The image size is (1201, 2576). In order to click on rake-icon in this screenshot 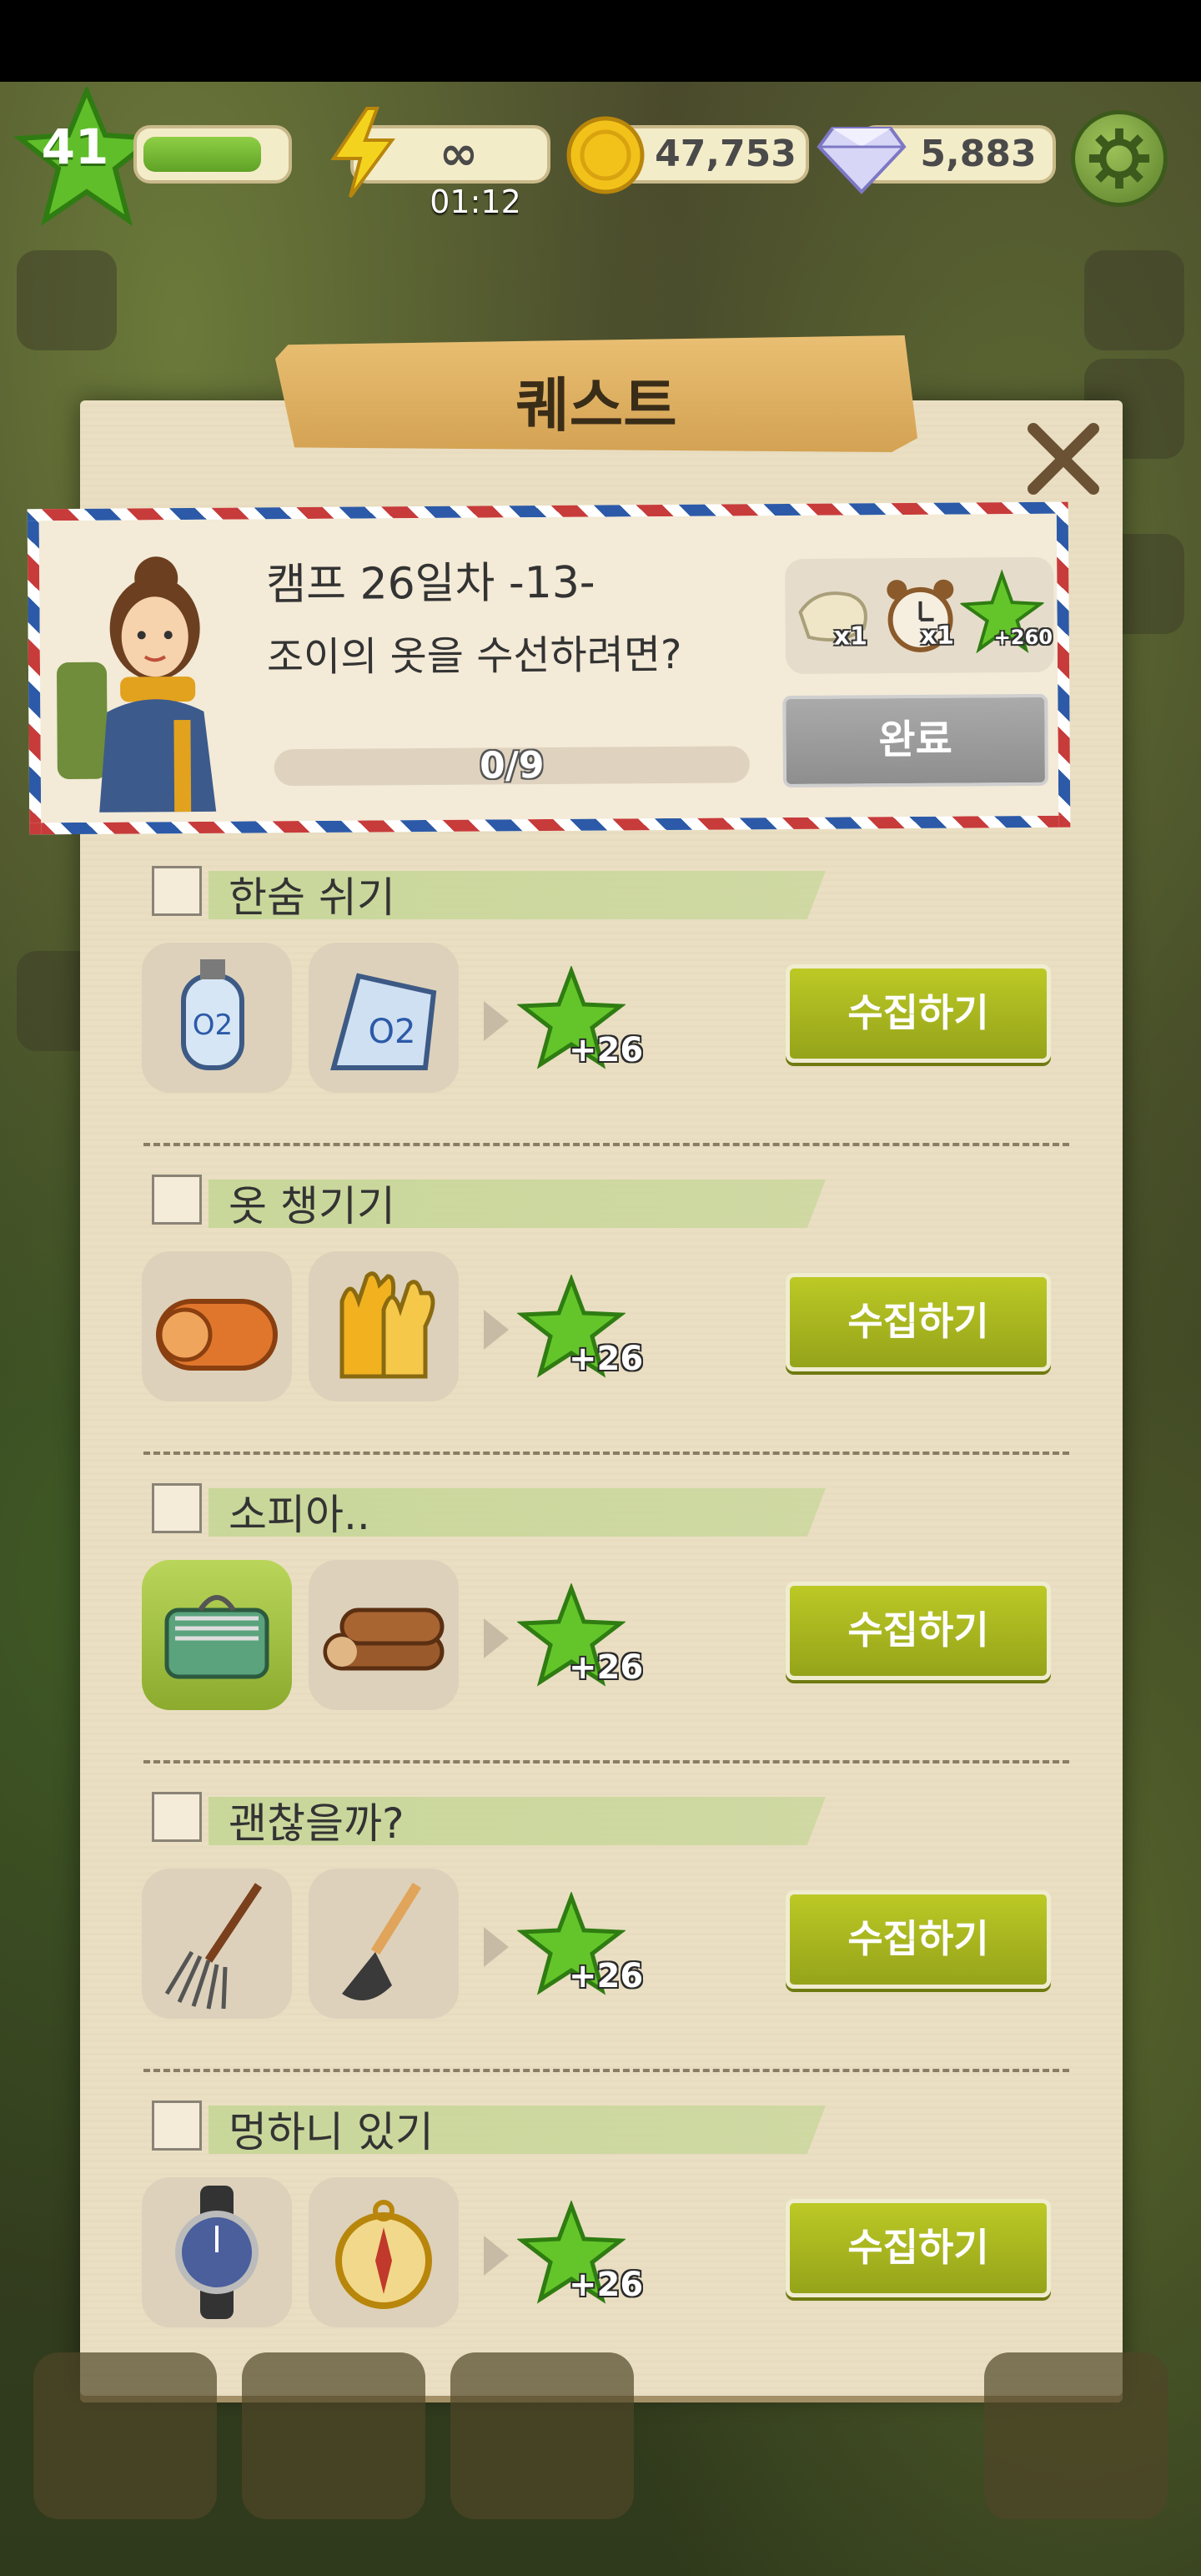, I will do `click(214, 1946)`.